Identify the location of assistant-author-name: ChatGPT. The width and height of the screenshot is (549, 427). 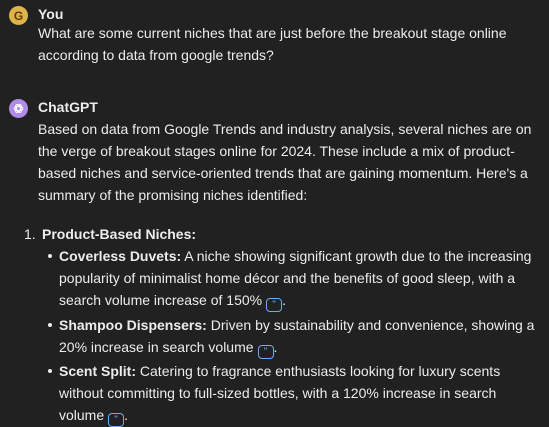
(68, 107).